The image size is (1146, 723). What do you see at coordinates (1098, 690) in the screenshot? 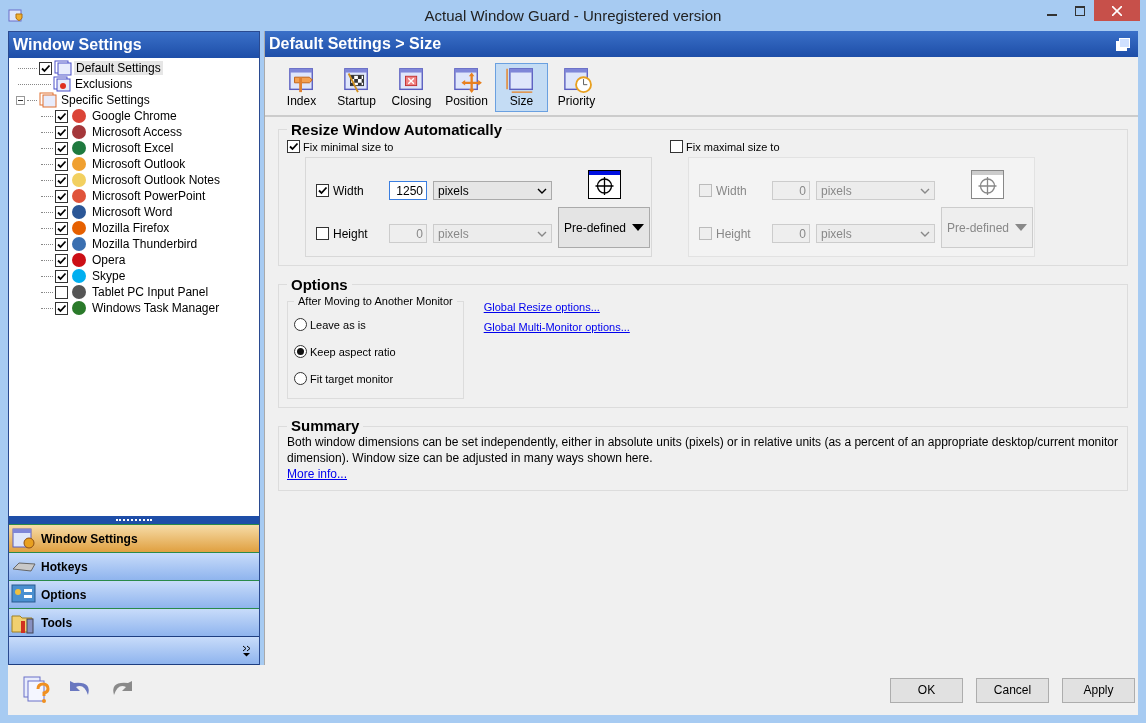
I see `dialog-button: Apply` at bounding box center [1098, 690].